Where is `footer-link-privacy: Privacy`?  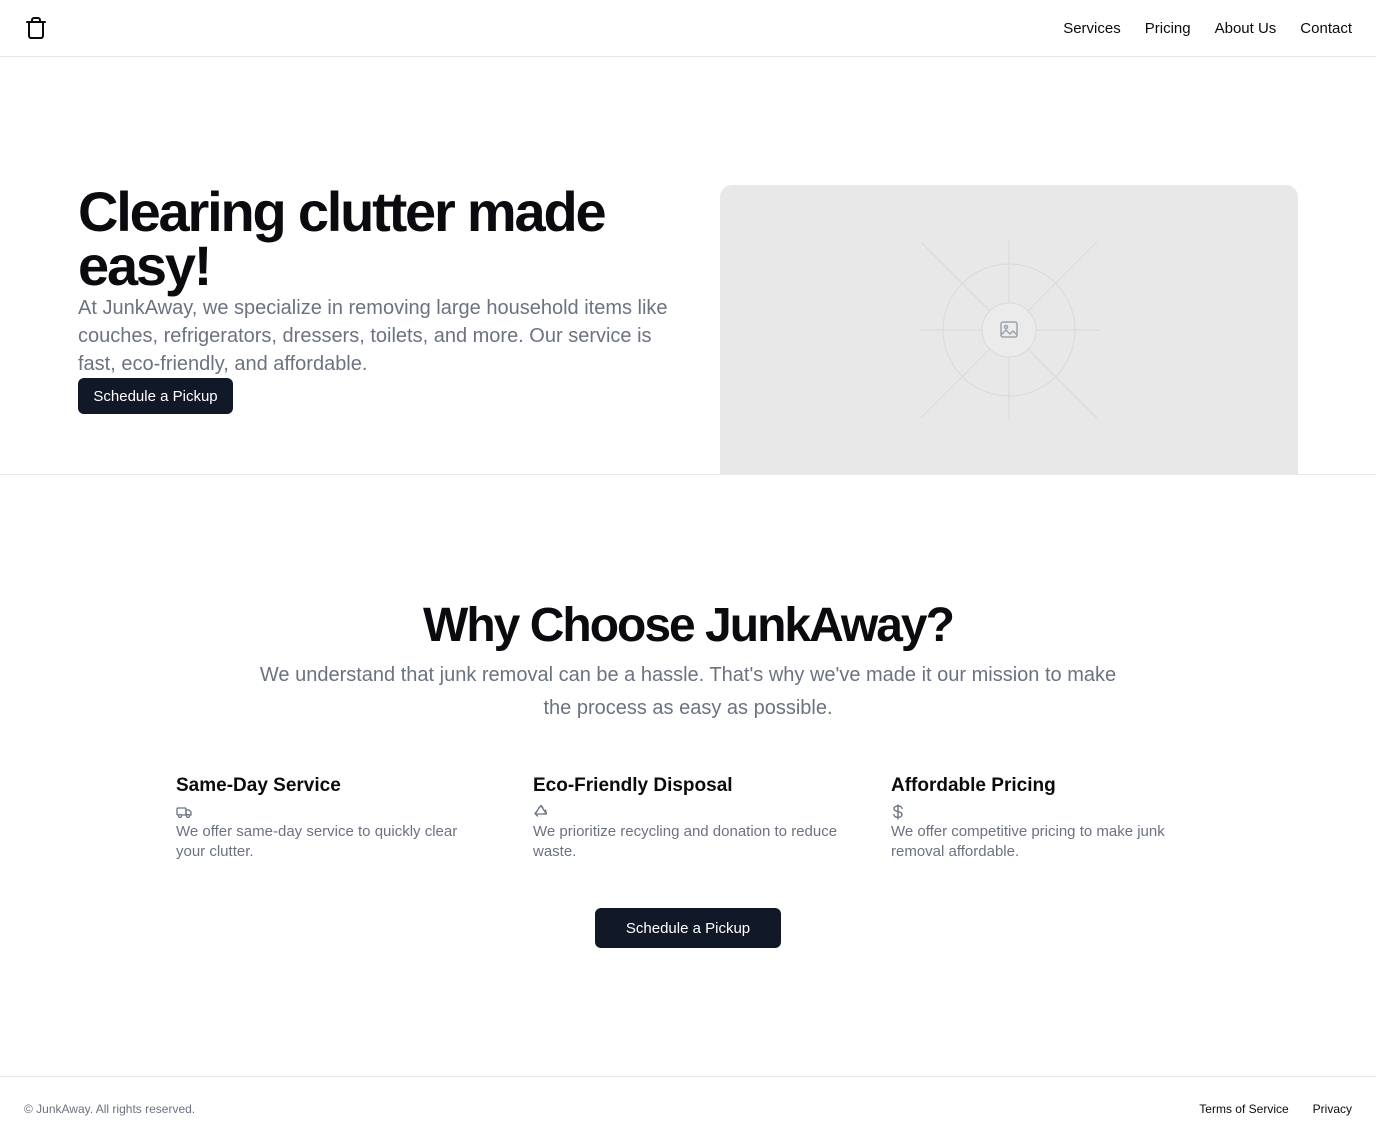 footer-link-privacy: Privacy is located at coordinates (1332, 1109).